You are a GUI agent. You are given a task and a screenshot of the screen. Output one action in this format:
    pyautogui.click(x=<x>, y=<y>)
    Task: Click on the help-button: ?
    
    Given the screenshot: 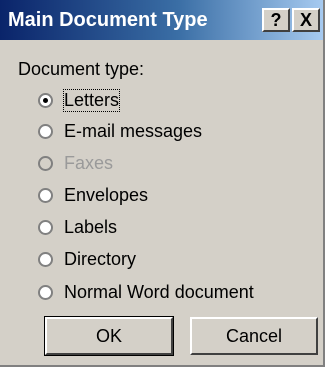 What is the action you would take?
    pyautogui.click(x=276, y=20)
    